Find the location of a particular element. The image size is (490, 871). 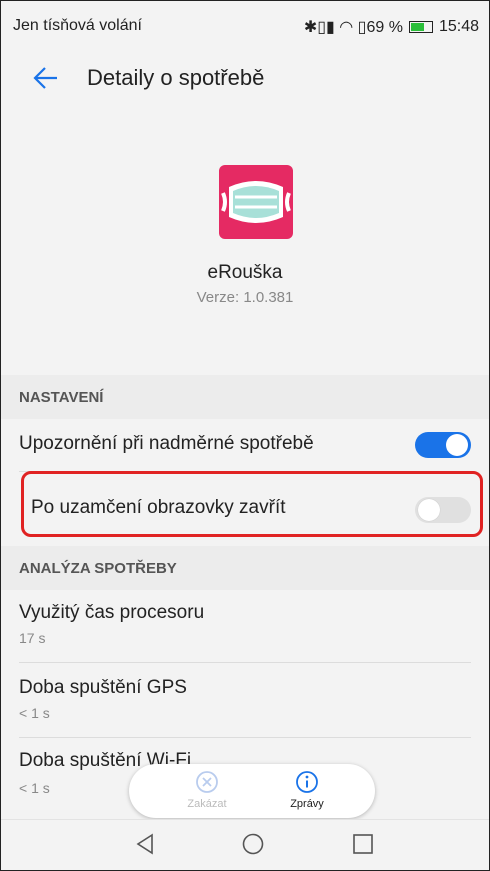

action-pill: Zakázat Zprávy is located at coordinates (252, 791).